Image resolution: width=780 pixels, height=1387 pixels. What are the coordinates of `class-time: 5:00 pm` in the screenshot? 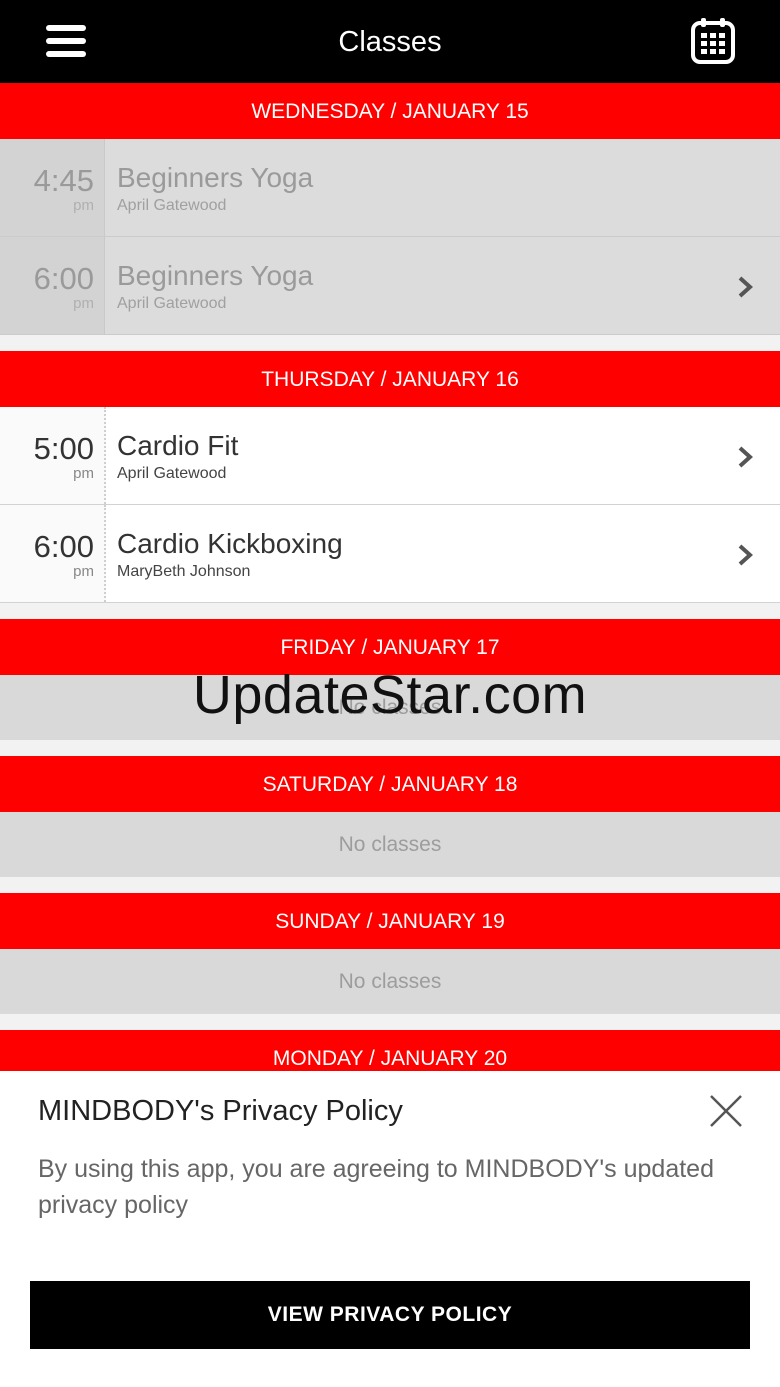 It's located at (53, 455).